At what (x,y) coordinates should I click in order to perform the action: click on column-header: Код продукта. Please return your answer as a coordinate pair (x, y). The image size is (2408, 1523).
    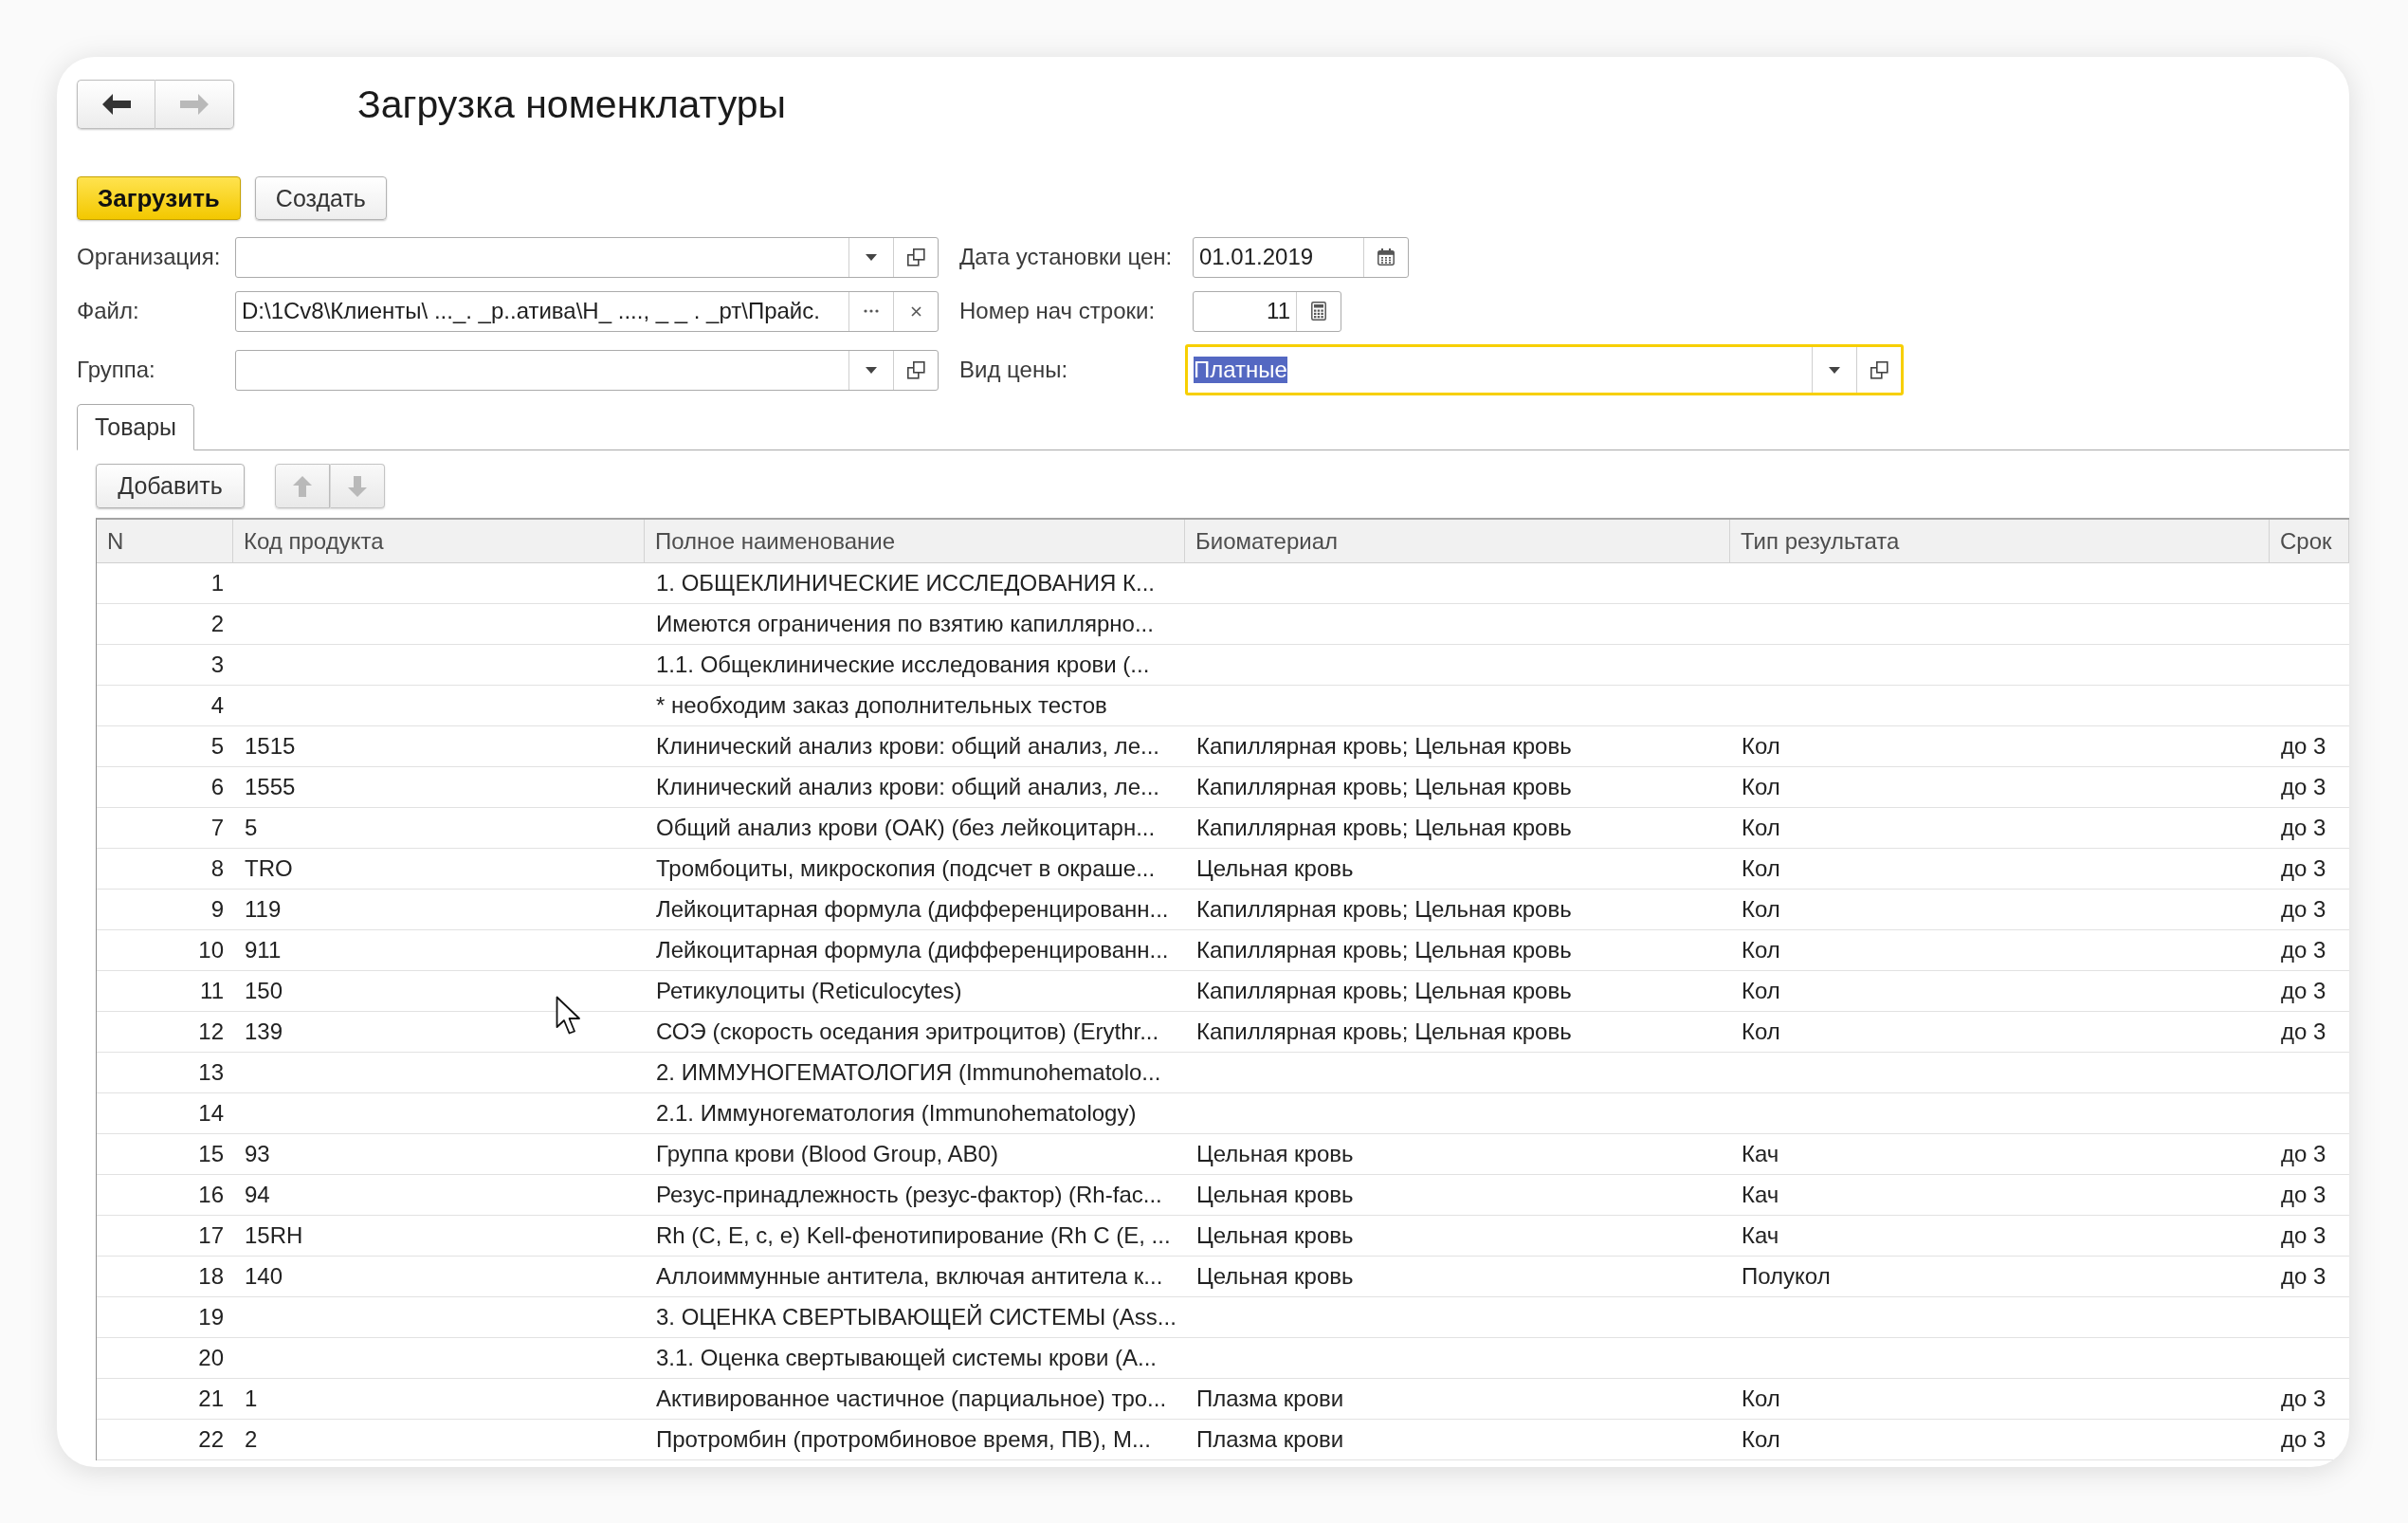
    Looking at the image, I should click on (439, 541).